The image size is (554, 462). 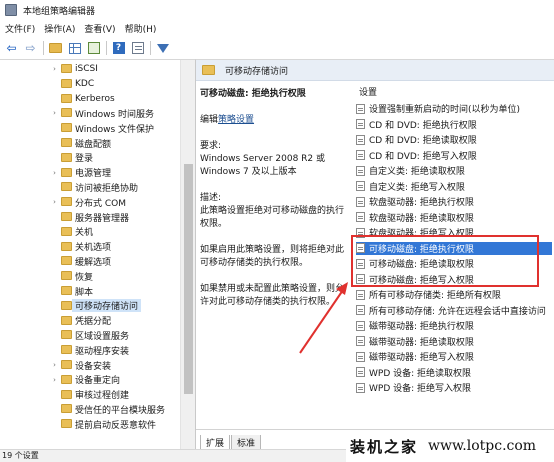 What do you see at coordinates (188, 279) in the screenshot?
I see `tree-scrollbar-thumb` at bounding box center [188, 279].